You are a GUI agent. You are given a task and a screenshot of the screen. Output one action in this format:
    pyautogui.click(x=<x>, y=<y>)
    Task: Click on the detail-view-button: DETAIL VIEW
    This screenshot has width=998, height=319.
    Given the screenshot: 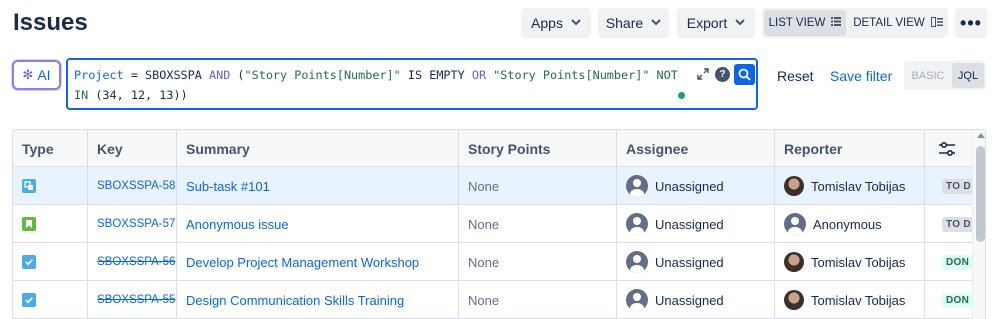 What is the action you would take?
    pyautogui.click(x=898, y=23)
    